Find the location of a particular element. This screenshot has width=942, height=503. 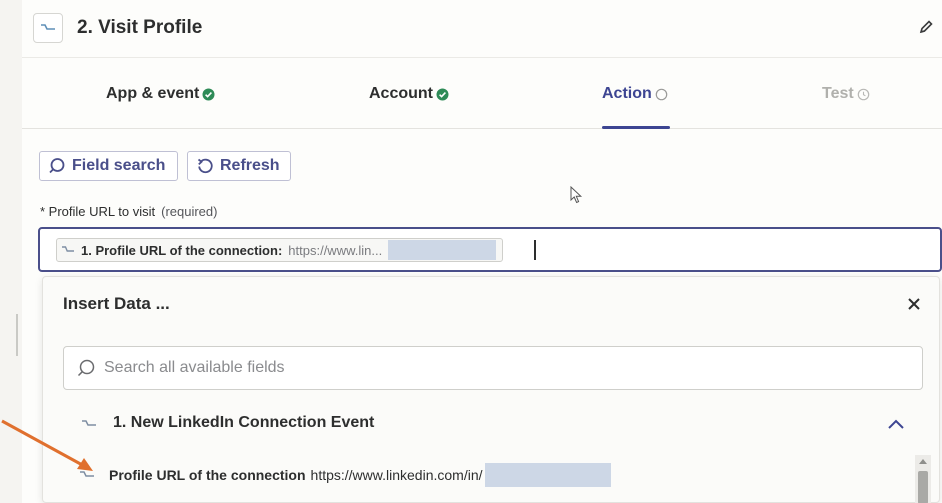

required-text: (required) is located at coordinates (189, 211).